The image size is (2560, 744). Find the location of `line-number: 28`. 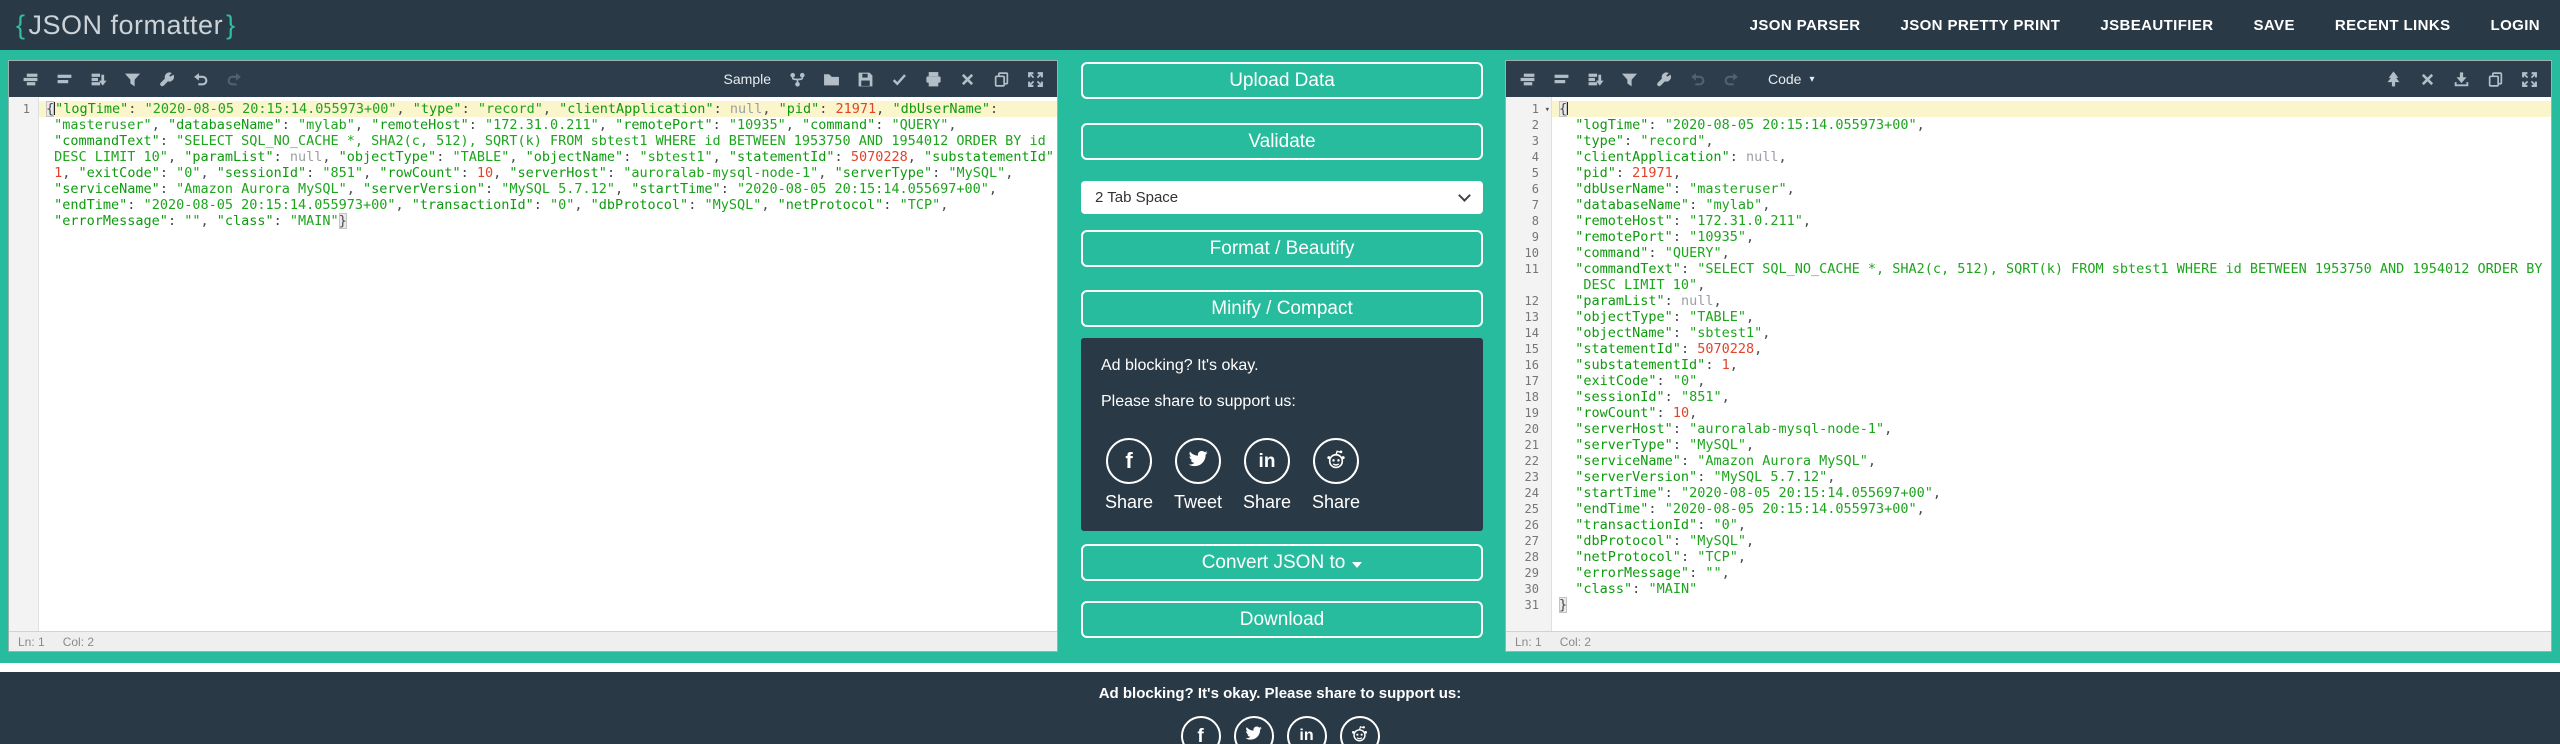

line-number: 28 is located at coordinates (1531, 557).